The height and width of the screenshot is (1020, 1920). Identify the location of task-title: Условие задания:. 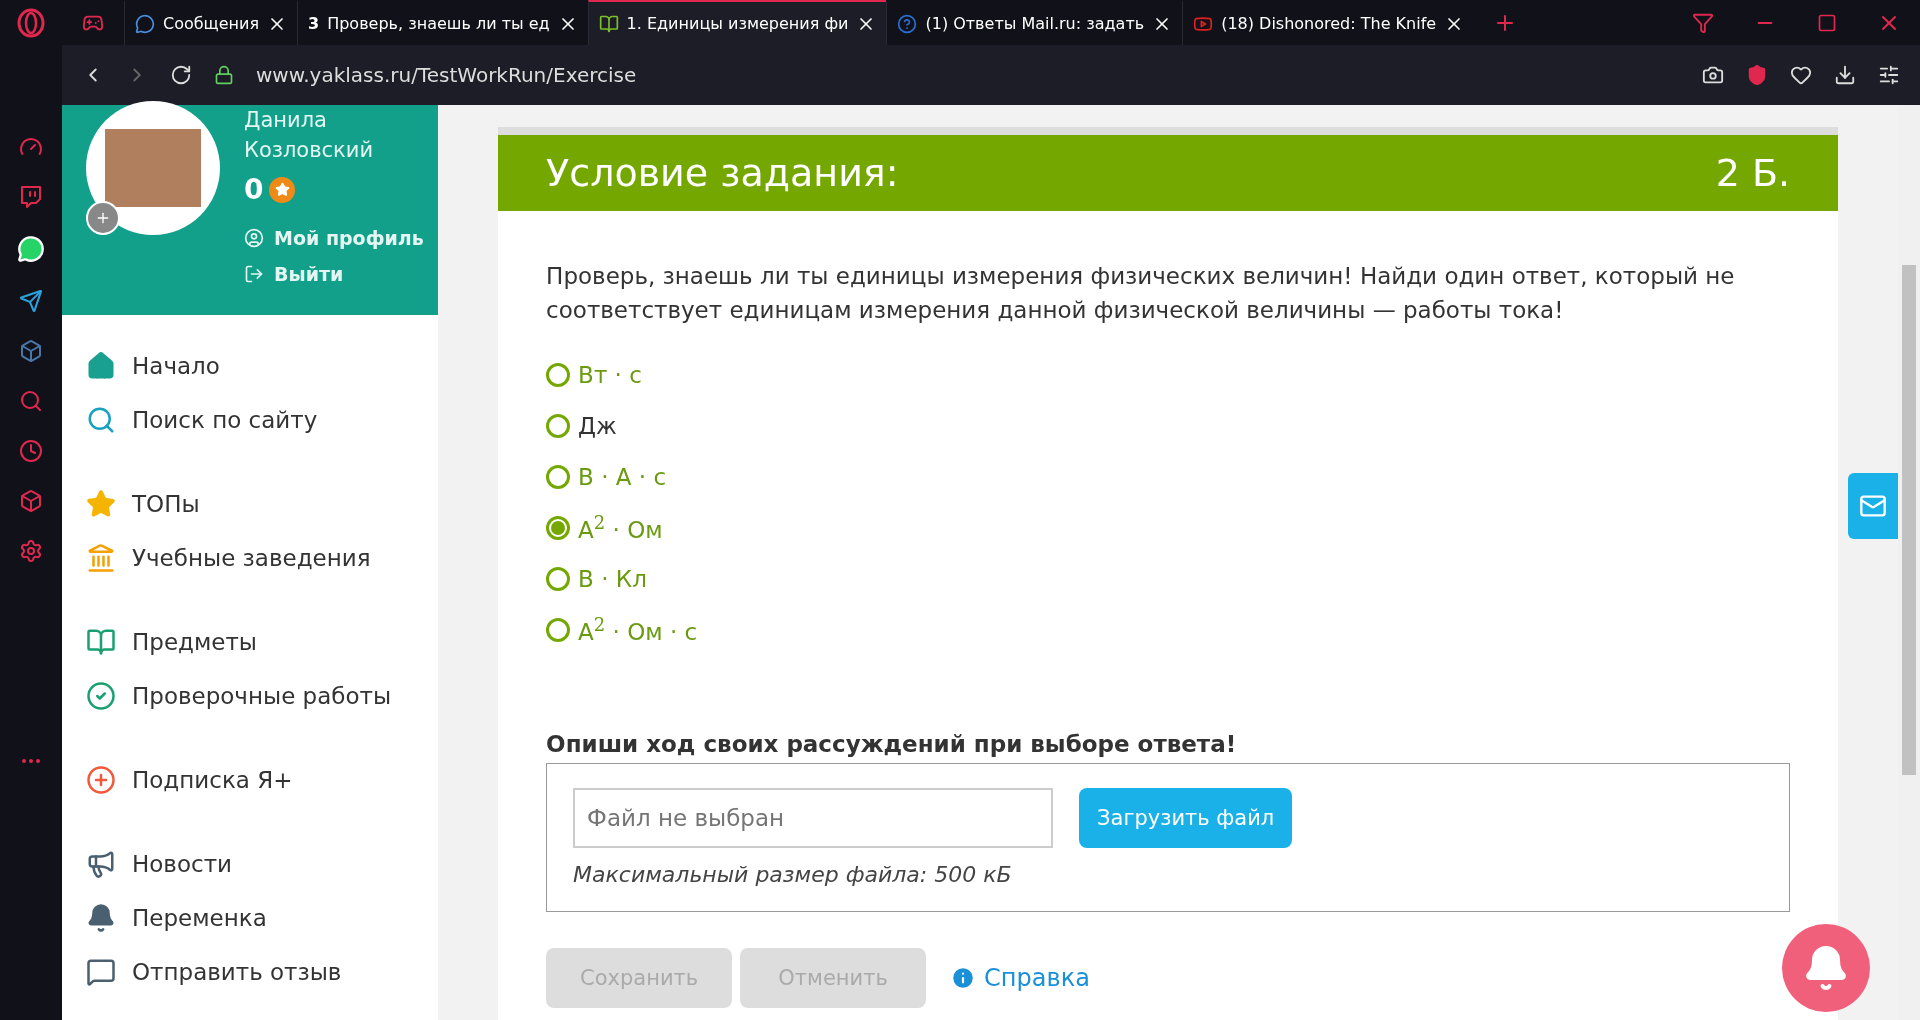
(722, 173).